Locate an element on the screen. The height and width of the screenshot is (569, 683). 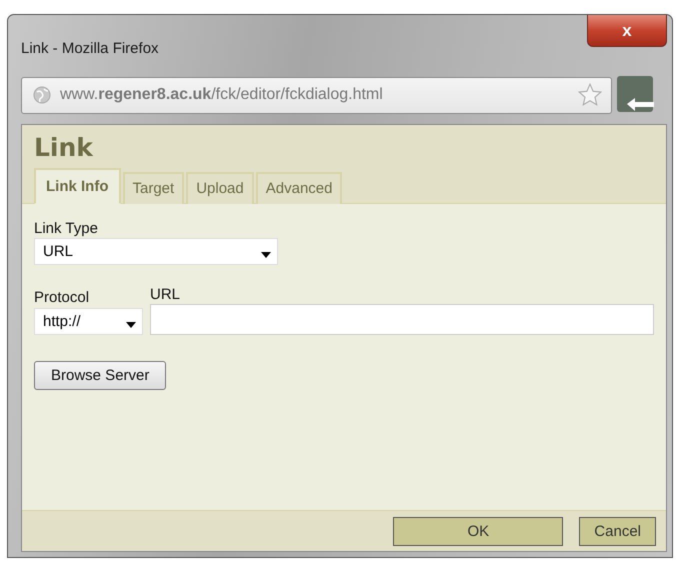
tab: Upload is located at coordinates (220, 188).